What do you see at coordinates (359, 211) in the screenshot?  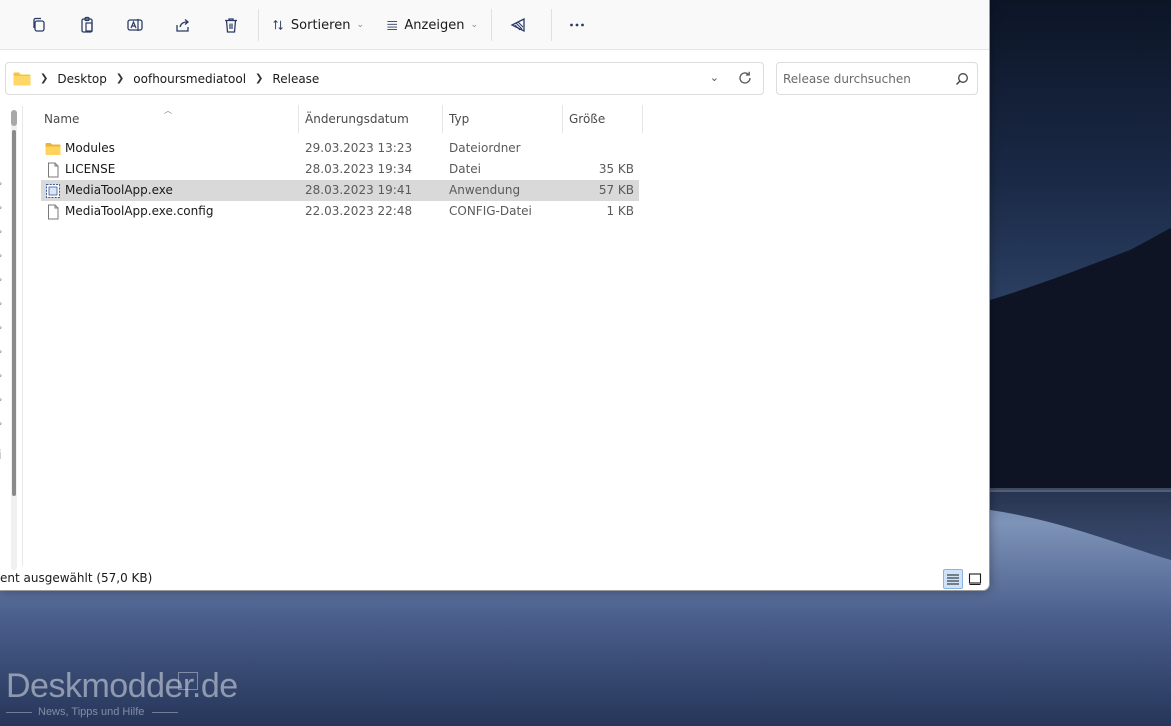 I see `file-date: 22.03.2023 22:48` at bounding box center [359, 211].